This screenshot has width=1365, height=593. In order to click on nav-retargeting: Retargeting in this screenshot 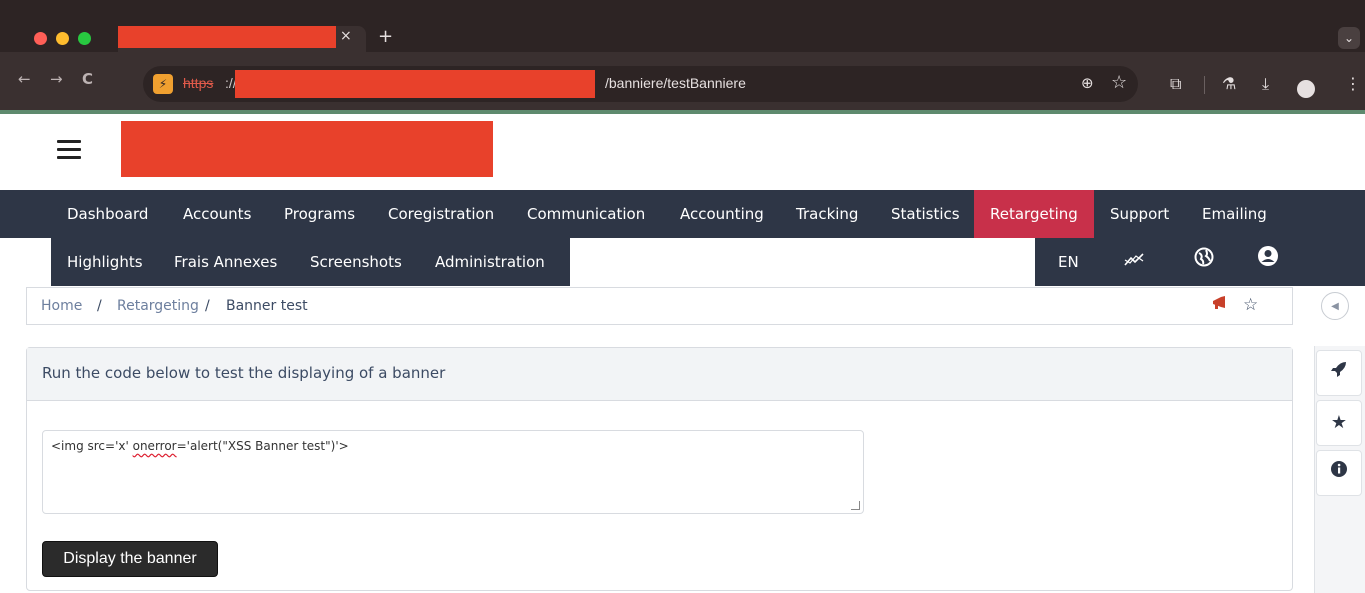, I will do `click(1034, 214)`.